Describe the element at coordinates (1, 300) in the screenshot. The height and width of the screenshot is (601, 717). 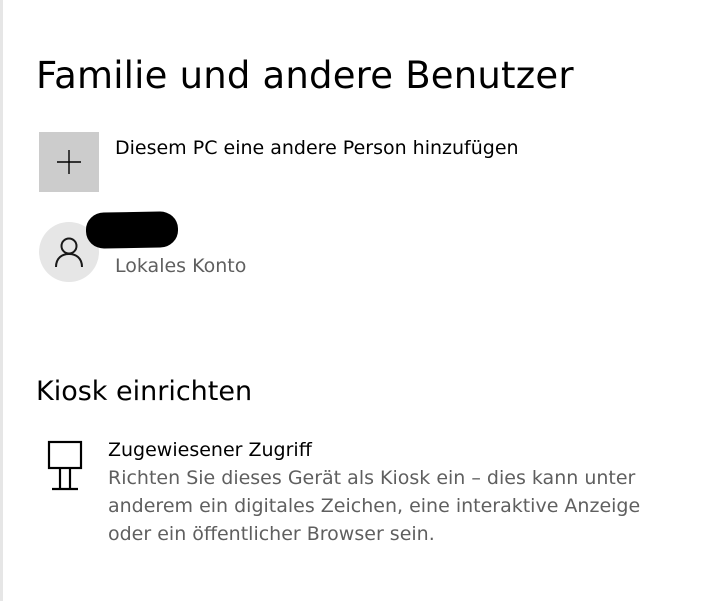
I see `window-left-border` at that location.